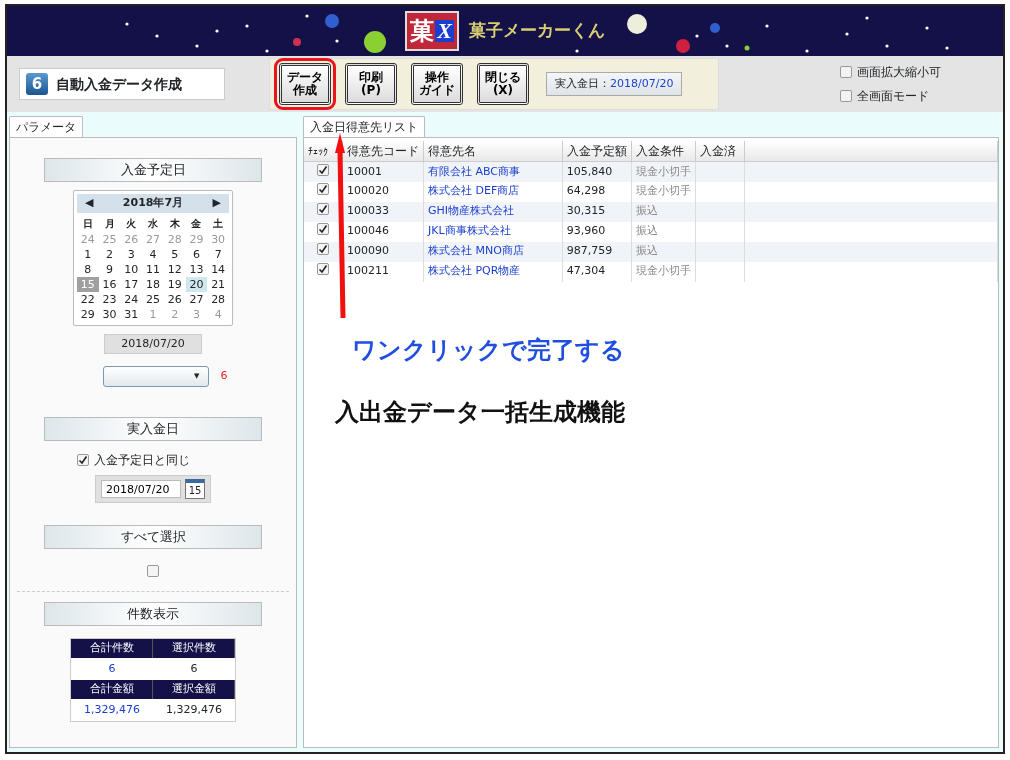 The image size is (1010, 760). Describe the element at coordinates (475, 251) in the screenshot. I see `table-cell: 株式会社 MNO商店` at that location.